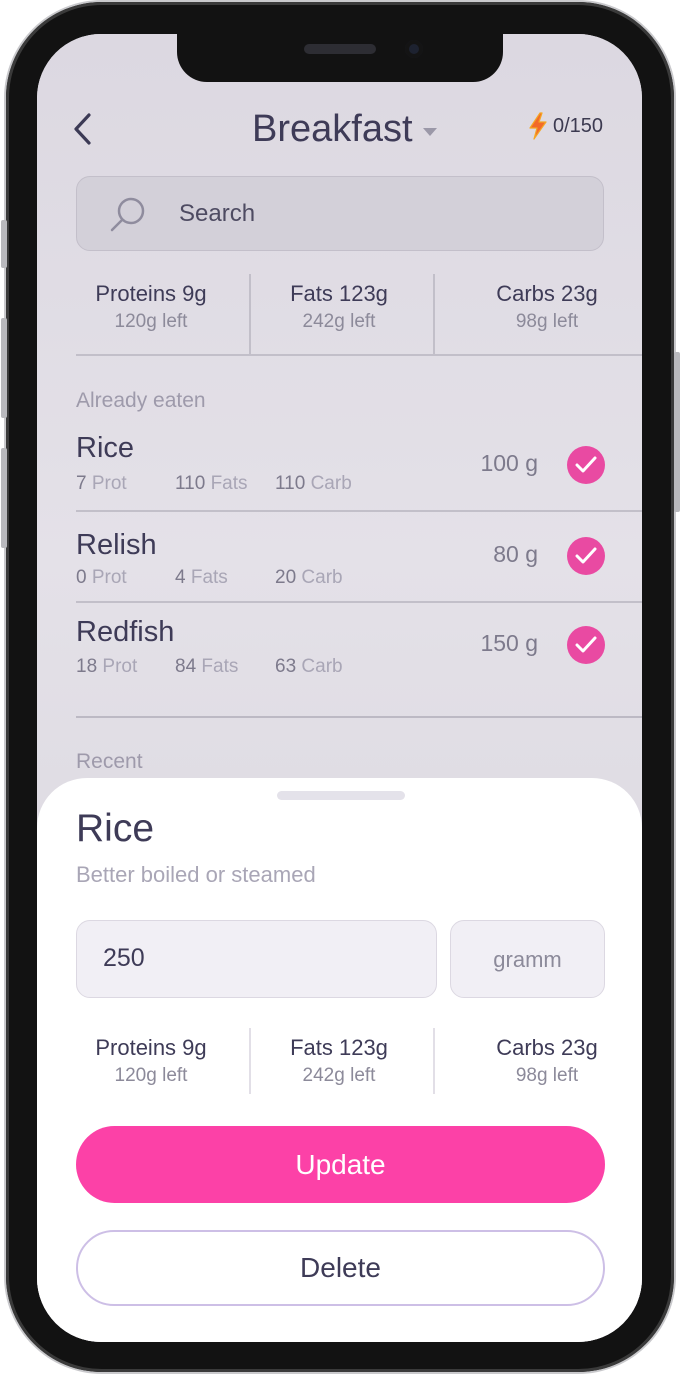 This screenshot has width=681, height=1376. What do you see at coordinates (217, 213) in the screenshot?
I see `search-placeholder: Search` at bounding box center [217, 213].